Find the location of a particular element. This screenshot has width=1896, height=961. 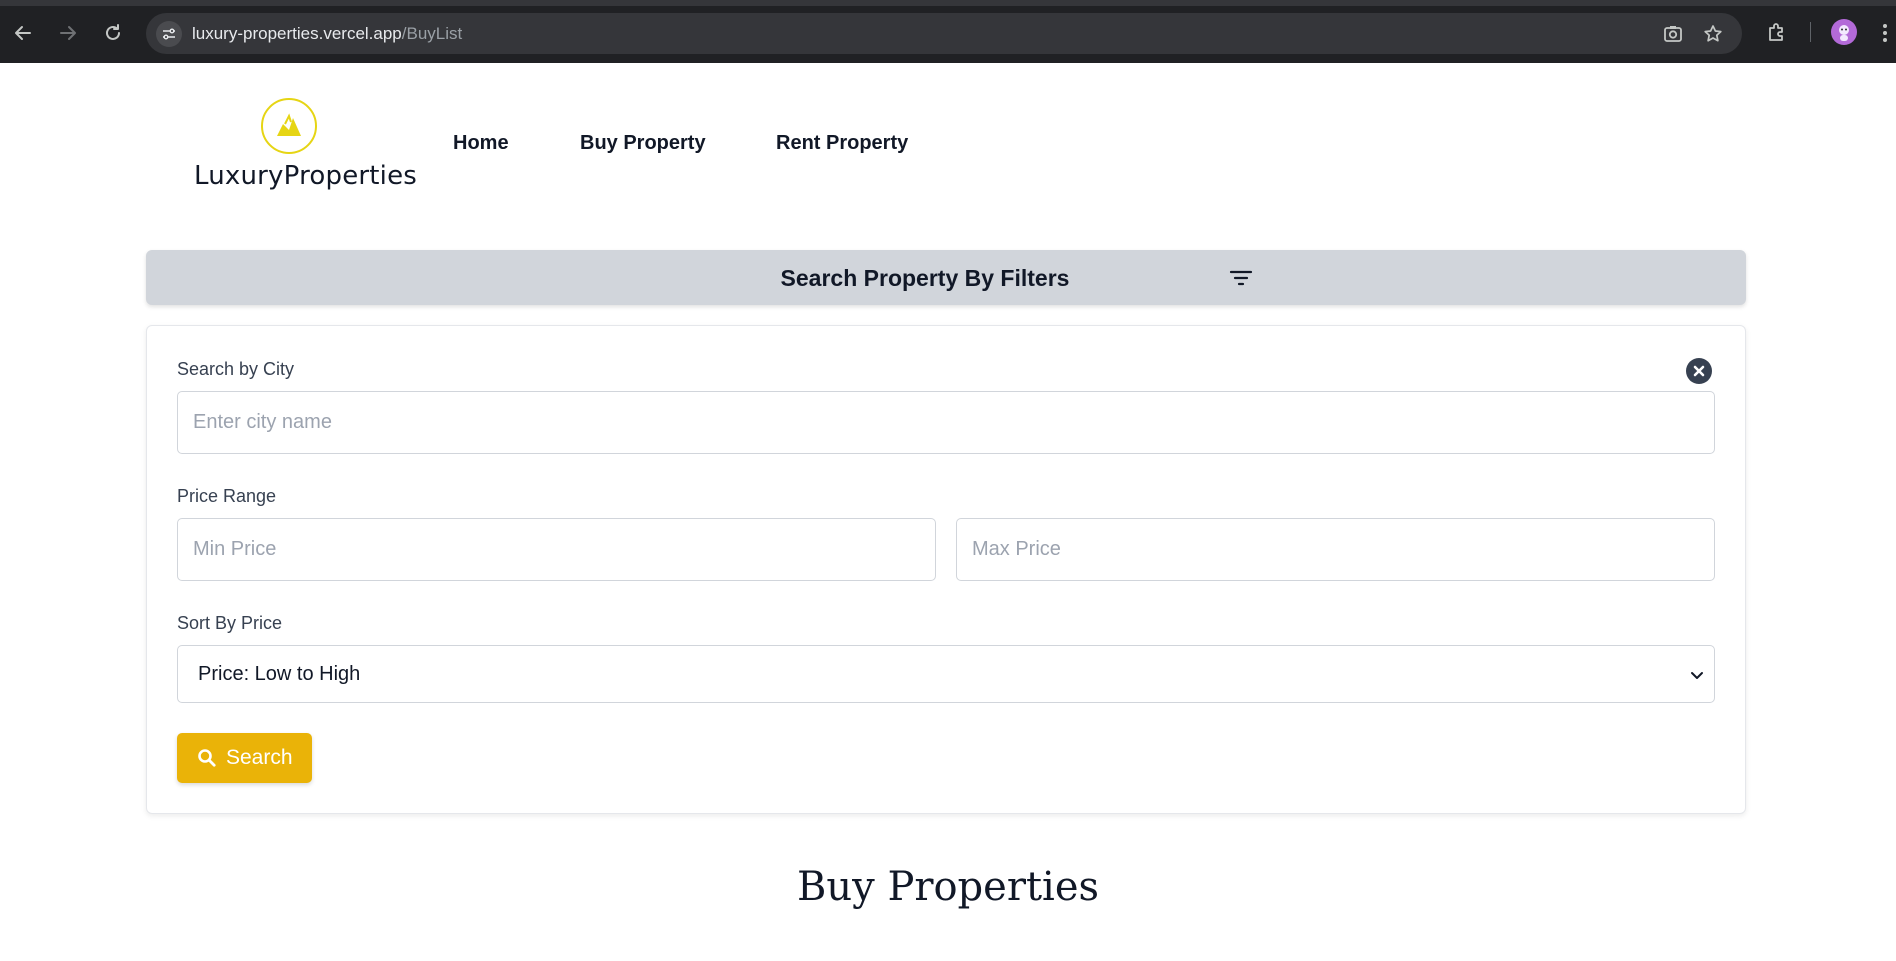

url-host: luxury-properties.vercel.app is located at coordinates (297, 33).